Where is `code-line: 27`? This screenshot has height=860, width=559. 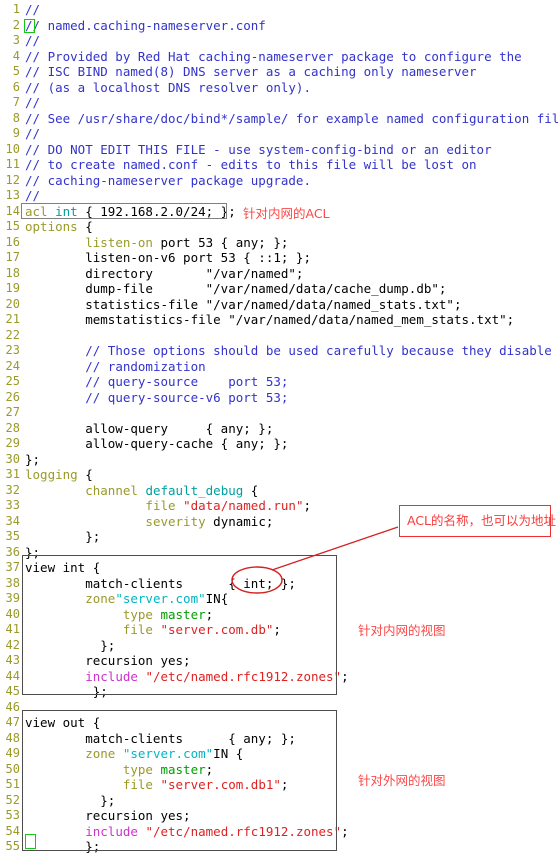 code-line: 27 is located at coordinates (279, 413).